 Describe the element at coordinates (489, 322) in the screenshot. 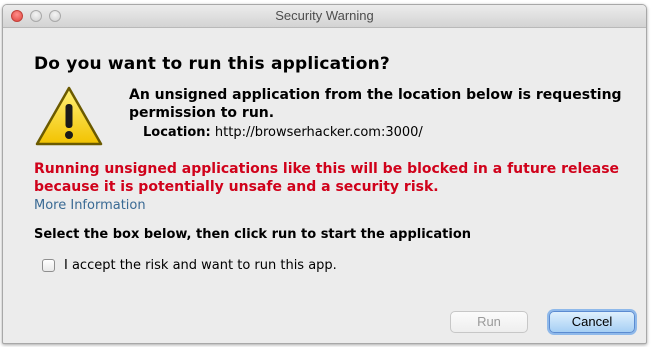

I see `run-button: Run` at that location.